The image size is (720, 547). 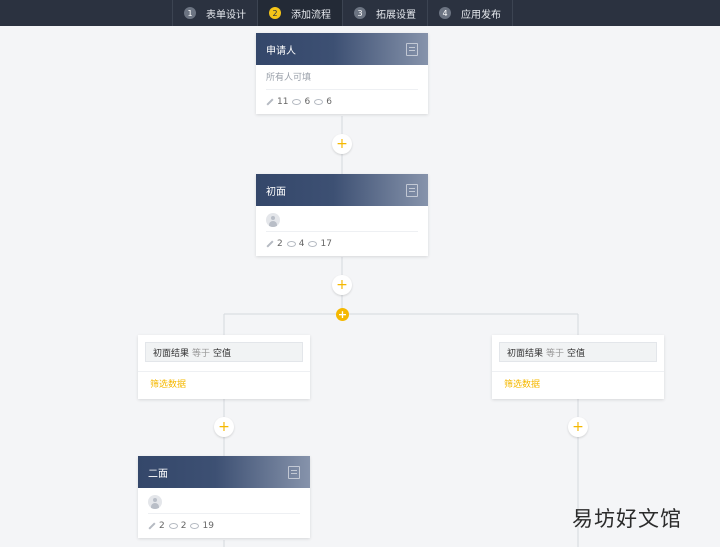 I want to click on node-stats: 2 4 17, so click(x=342, y=244).